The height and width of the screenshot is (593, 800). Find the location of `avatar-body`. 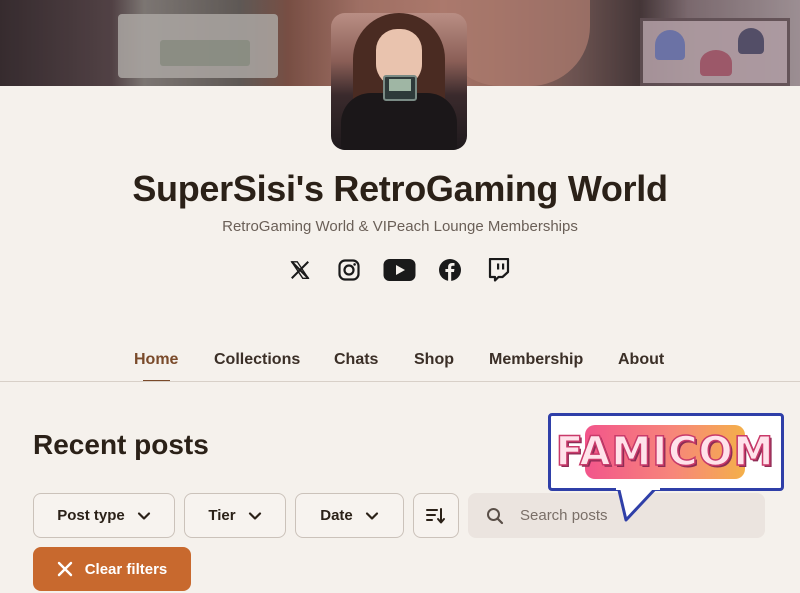

avatar-body is located at coordinates (399, 121).